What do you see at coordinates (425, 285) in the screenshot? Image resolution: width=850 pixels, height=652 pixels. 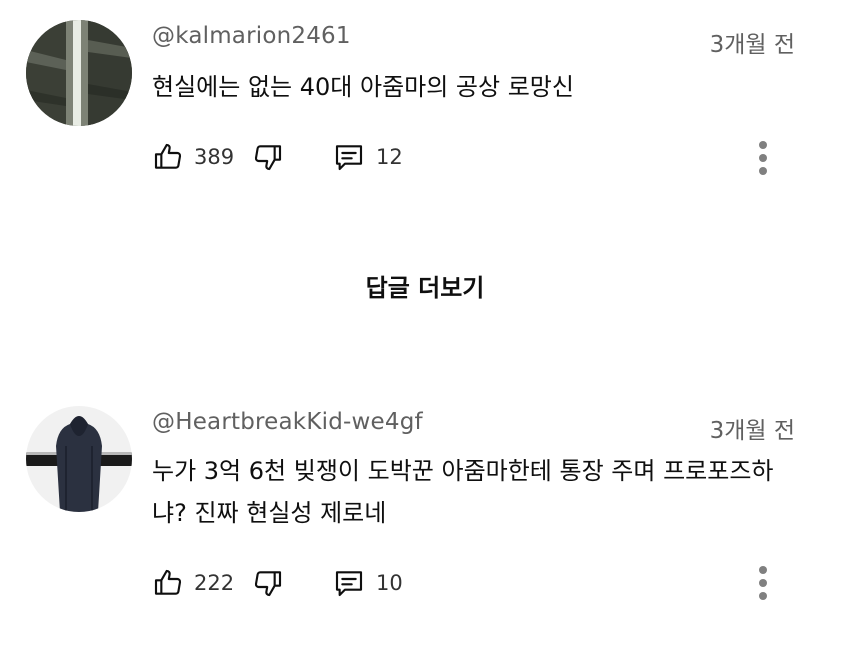 I see `more-replies-link: 답글 더보기` at bounding box center [425, 285].